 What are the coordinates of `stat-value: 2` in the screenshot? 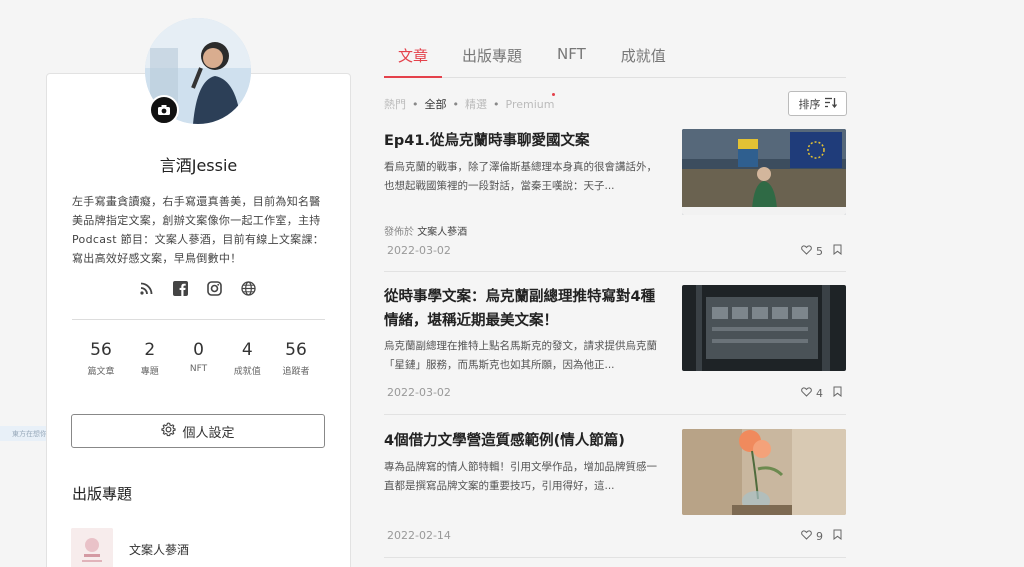 It's located at (150, 350).